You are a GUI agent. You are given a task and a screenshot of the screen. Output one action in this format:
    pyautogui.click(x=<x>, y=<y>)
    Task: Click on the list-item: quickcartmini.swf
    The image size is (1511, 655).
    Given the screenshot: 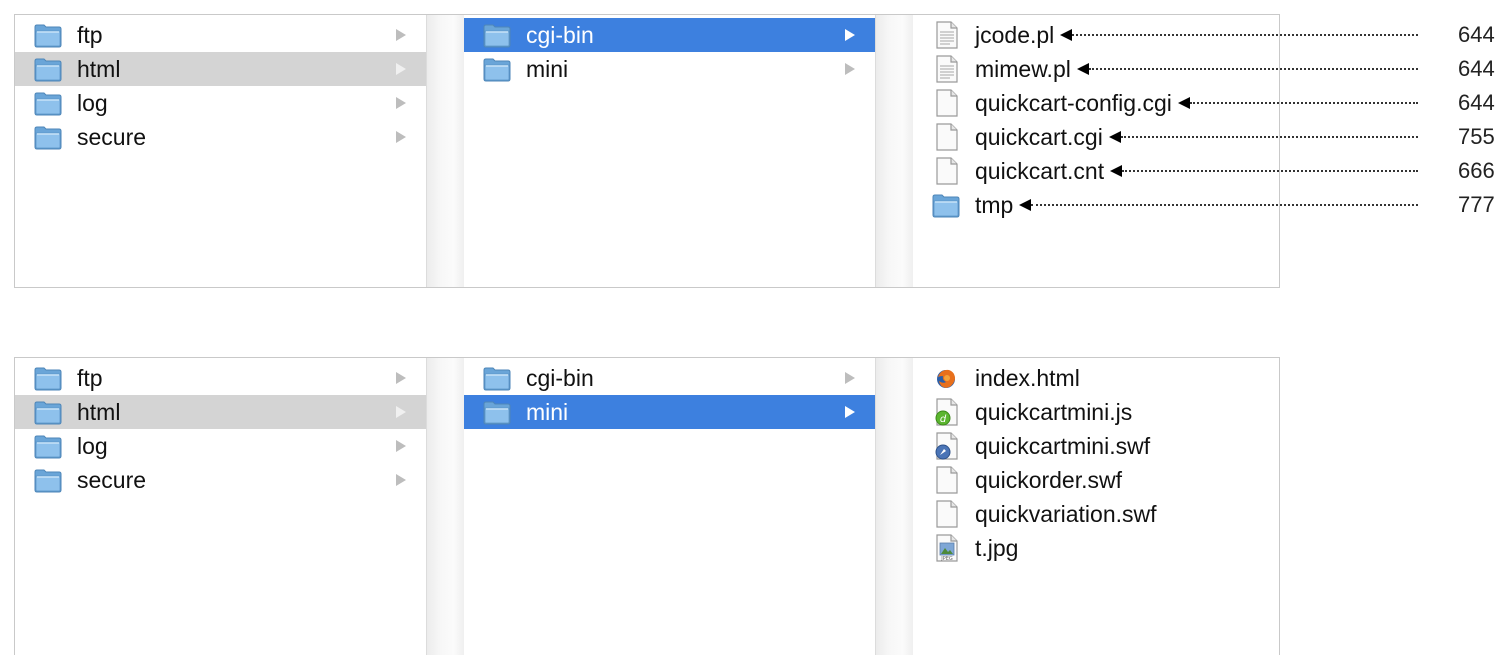 What is the action you would take?
    pyautogui.click(x=1096, y=446)
    